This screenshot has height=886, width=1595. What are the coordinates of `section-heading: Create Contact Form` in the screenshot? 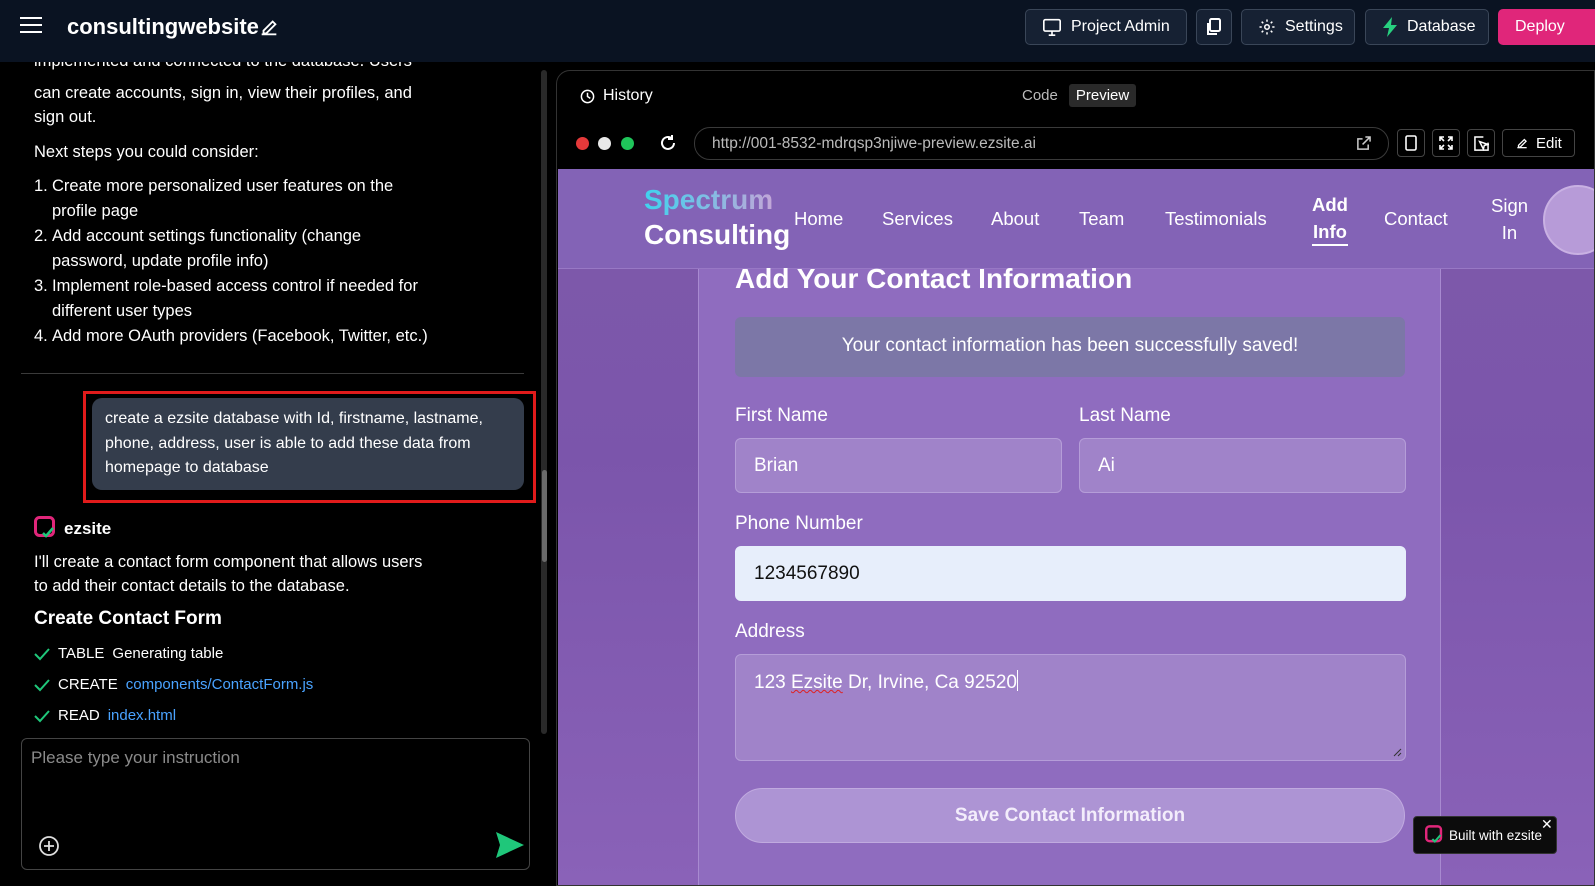 It's located at (128, 618).